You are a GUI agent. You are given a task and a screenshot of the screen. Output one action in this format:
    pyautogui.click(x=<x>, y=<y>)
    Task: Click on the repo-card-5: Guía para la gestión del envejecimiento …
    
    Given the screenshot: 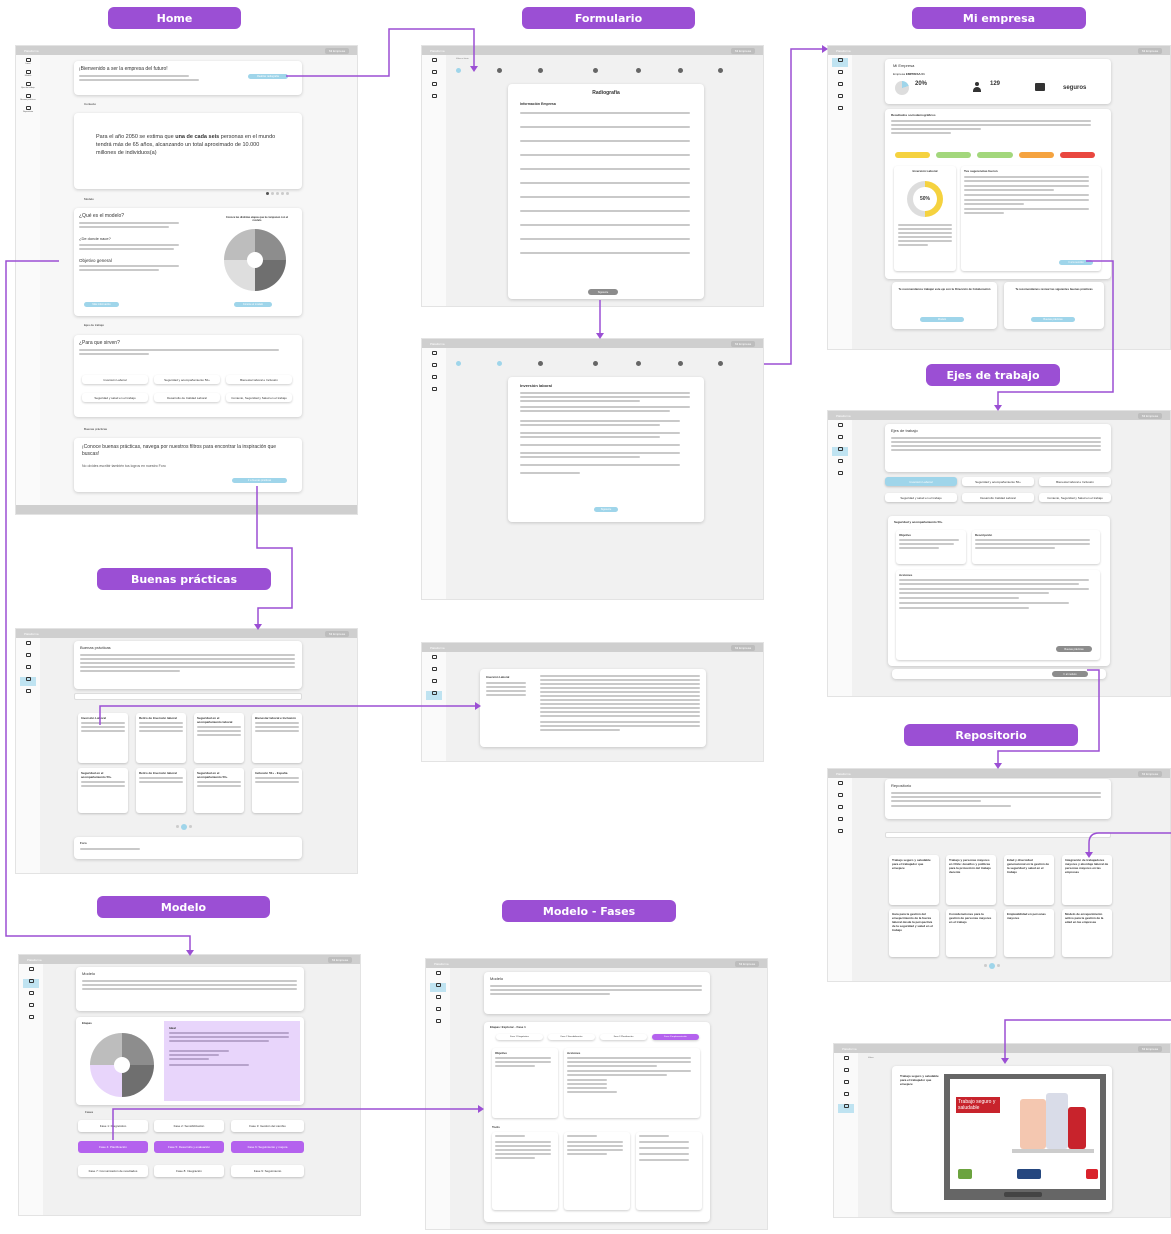 What is the action you would take?
    pyautogui.click(x=914, y=933)
    